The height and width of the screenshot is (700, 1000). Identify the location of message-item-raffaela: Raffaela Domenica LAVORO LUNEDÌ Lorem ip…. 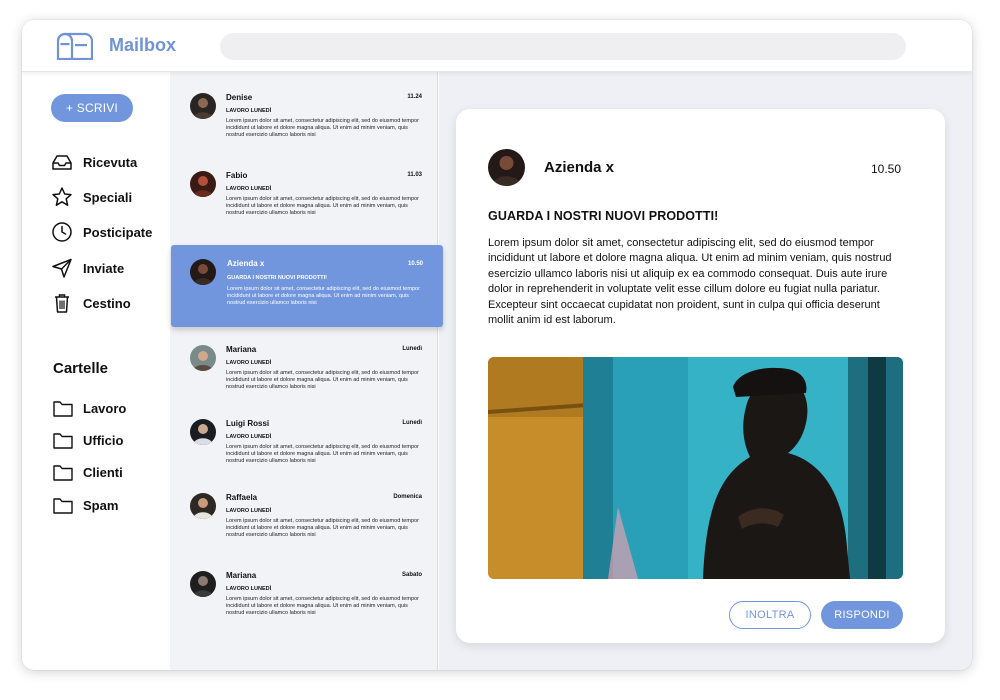
(304, 531).